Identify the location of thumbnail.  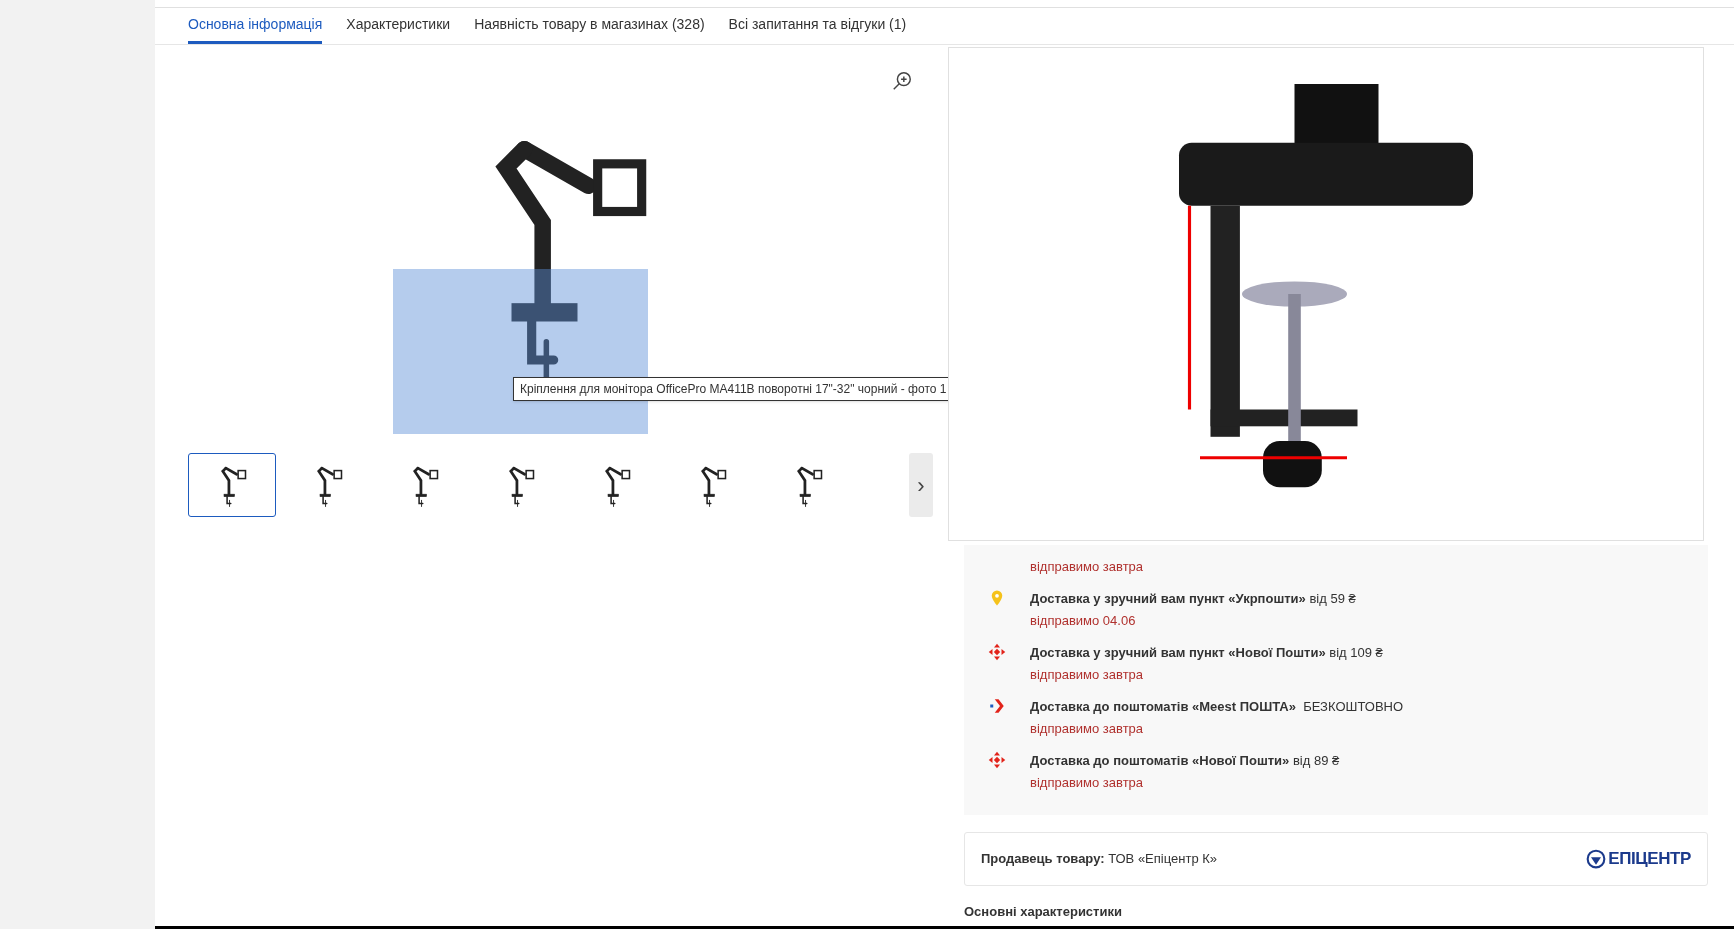
(232, 485).